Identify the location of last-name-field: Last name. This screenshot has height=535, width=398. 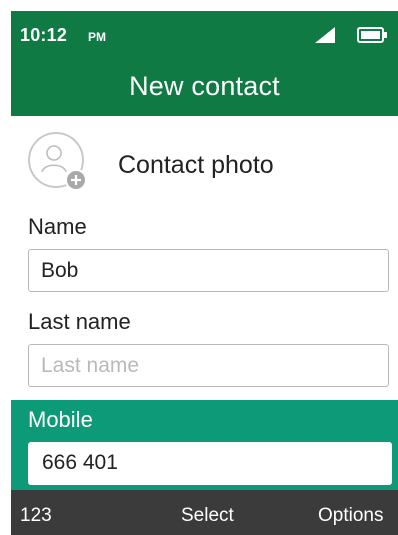
(208, 365).